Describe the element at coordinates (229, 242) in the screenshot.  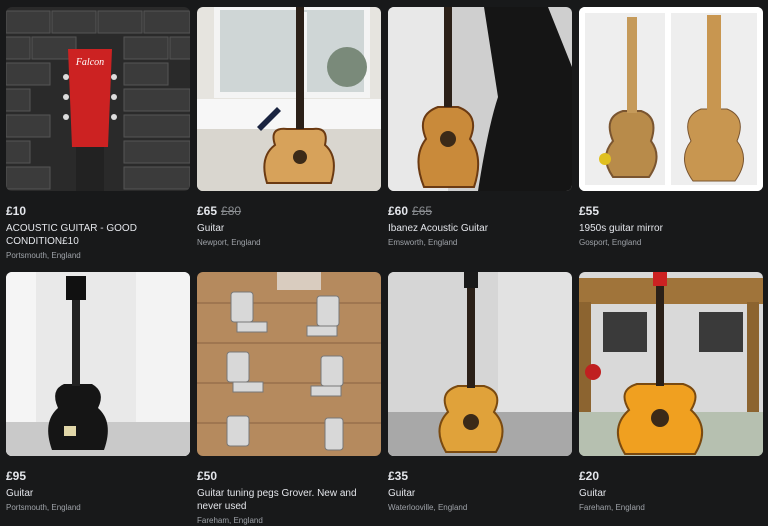
I see `listing-location: Newport, England` at that location.